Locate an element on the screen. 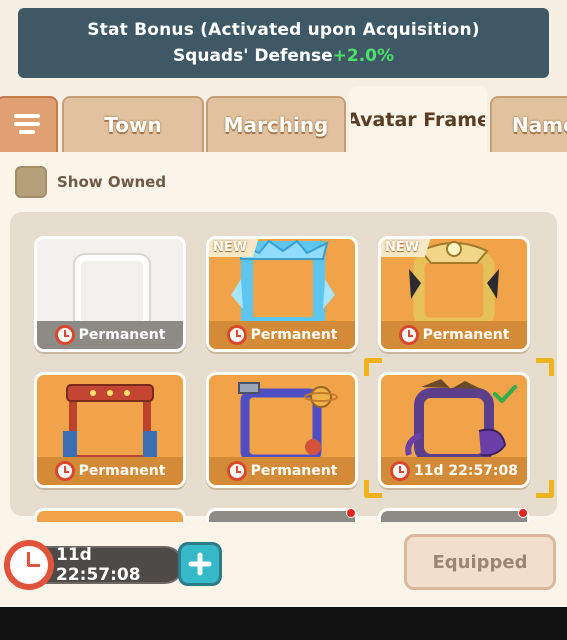 The width and height of the screenshot is (567, 640). tab-marching-label: Marching is located at coordinates (276, 125).